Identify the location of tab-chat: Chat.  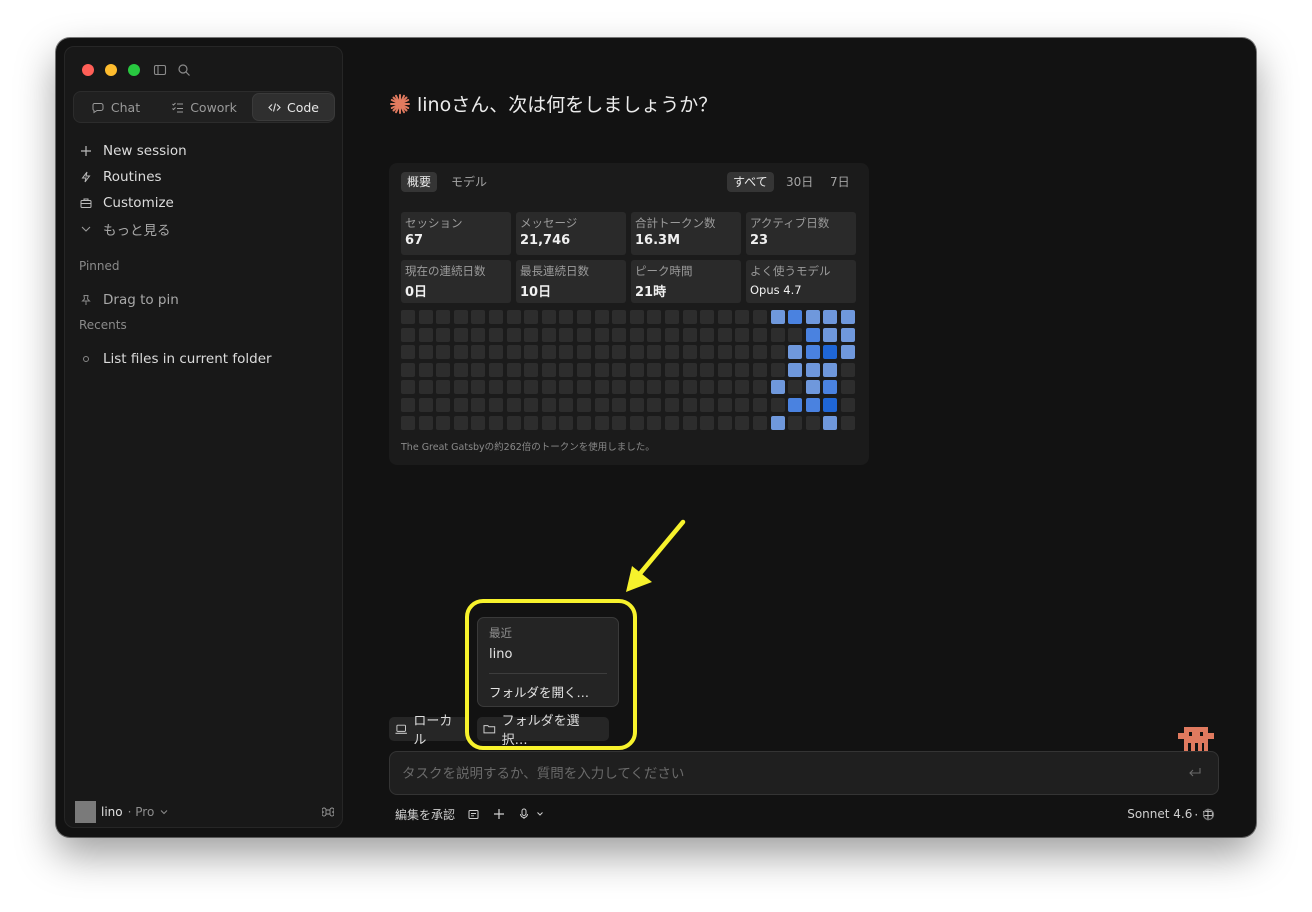
(116, 107).